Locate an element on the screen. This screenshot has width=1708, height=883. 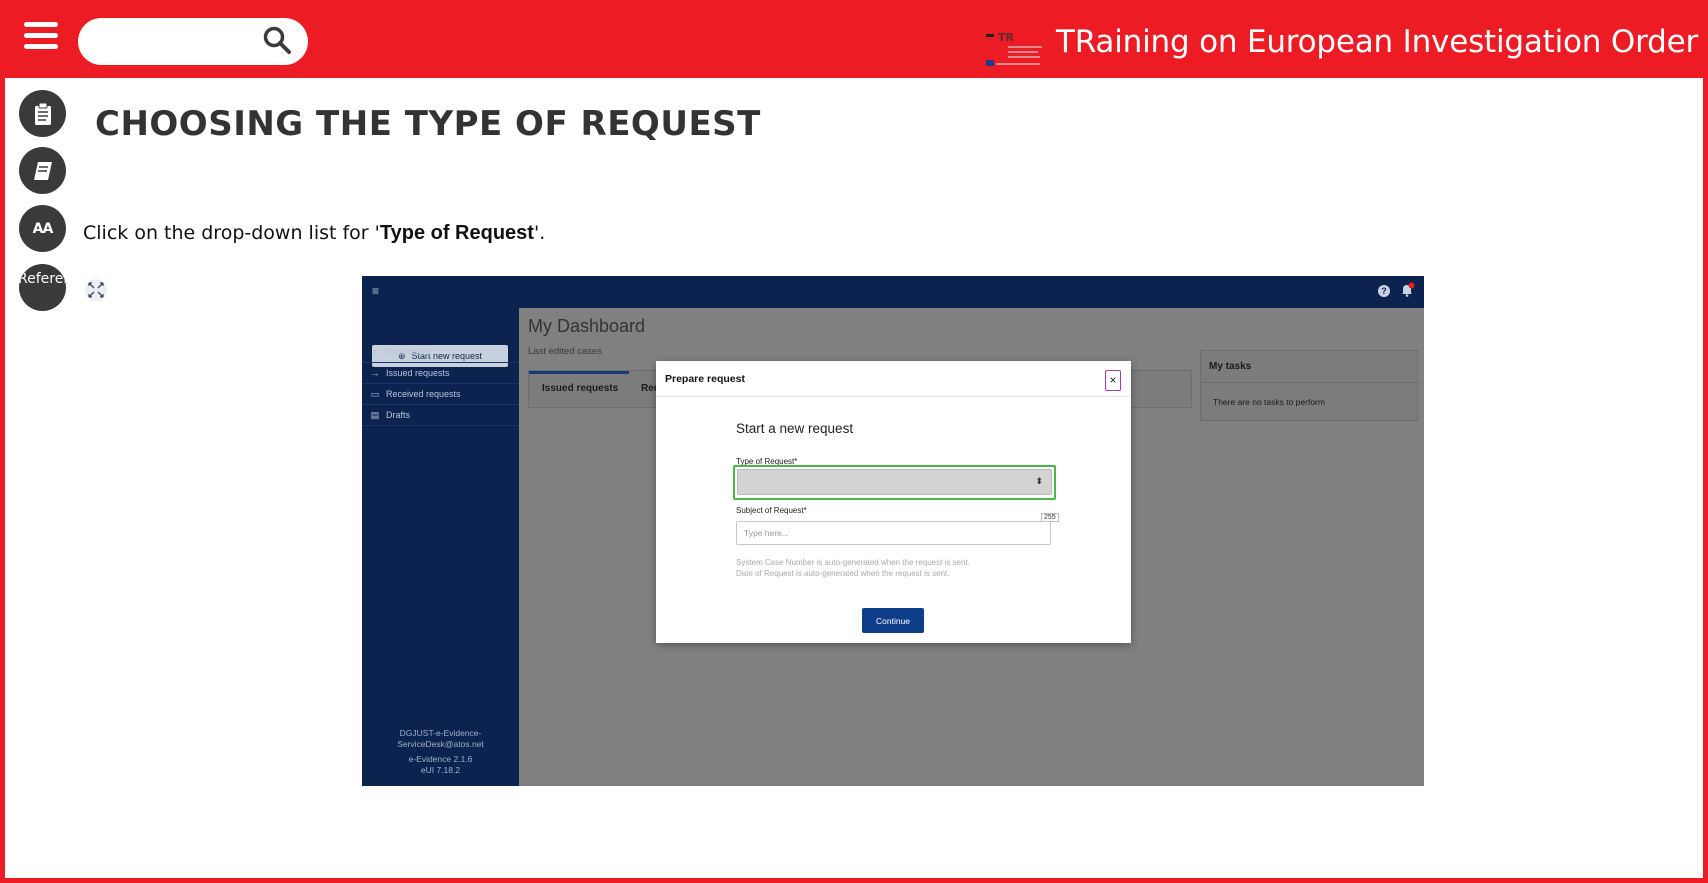
footer-email-line2: ServiceDesk@atos.net is located at coordinates (440, 744).